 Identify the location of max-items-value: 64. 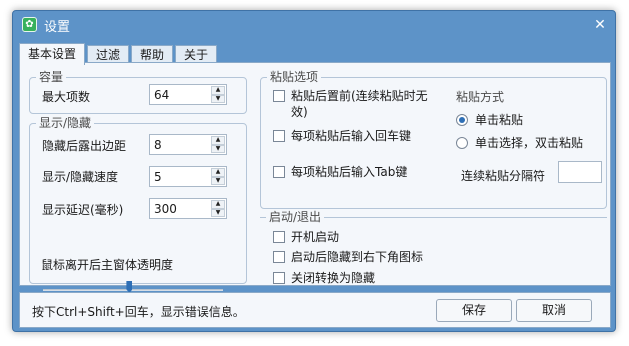
(162, 95).